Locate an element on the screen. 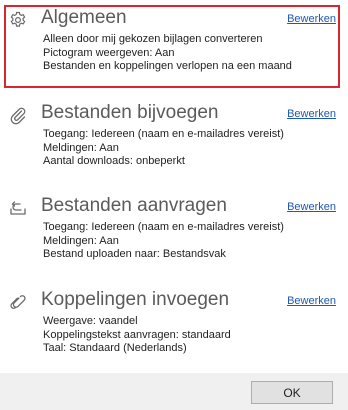 This screenshot has height=410, width=348. gear-icon is located at coordinates (18, 20).